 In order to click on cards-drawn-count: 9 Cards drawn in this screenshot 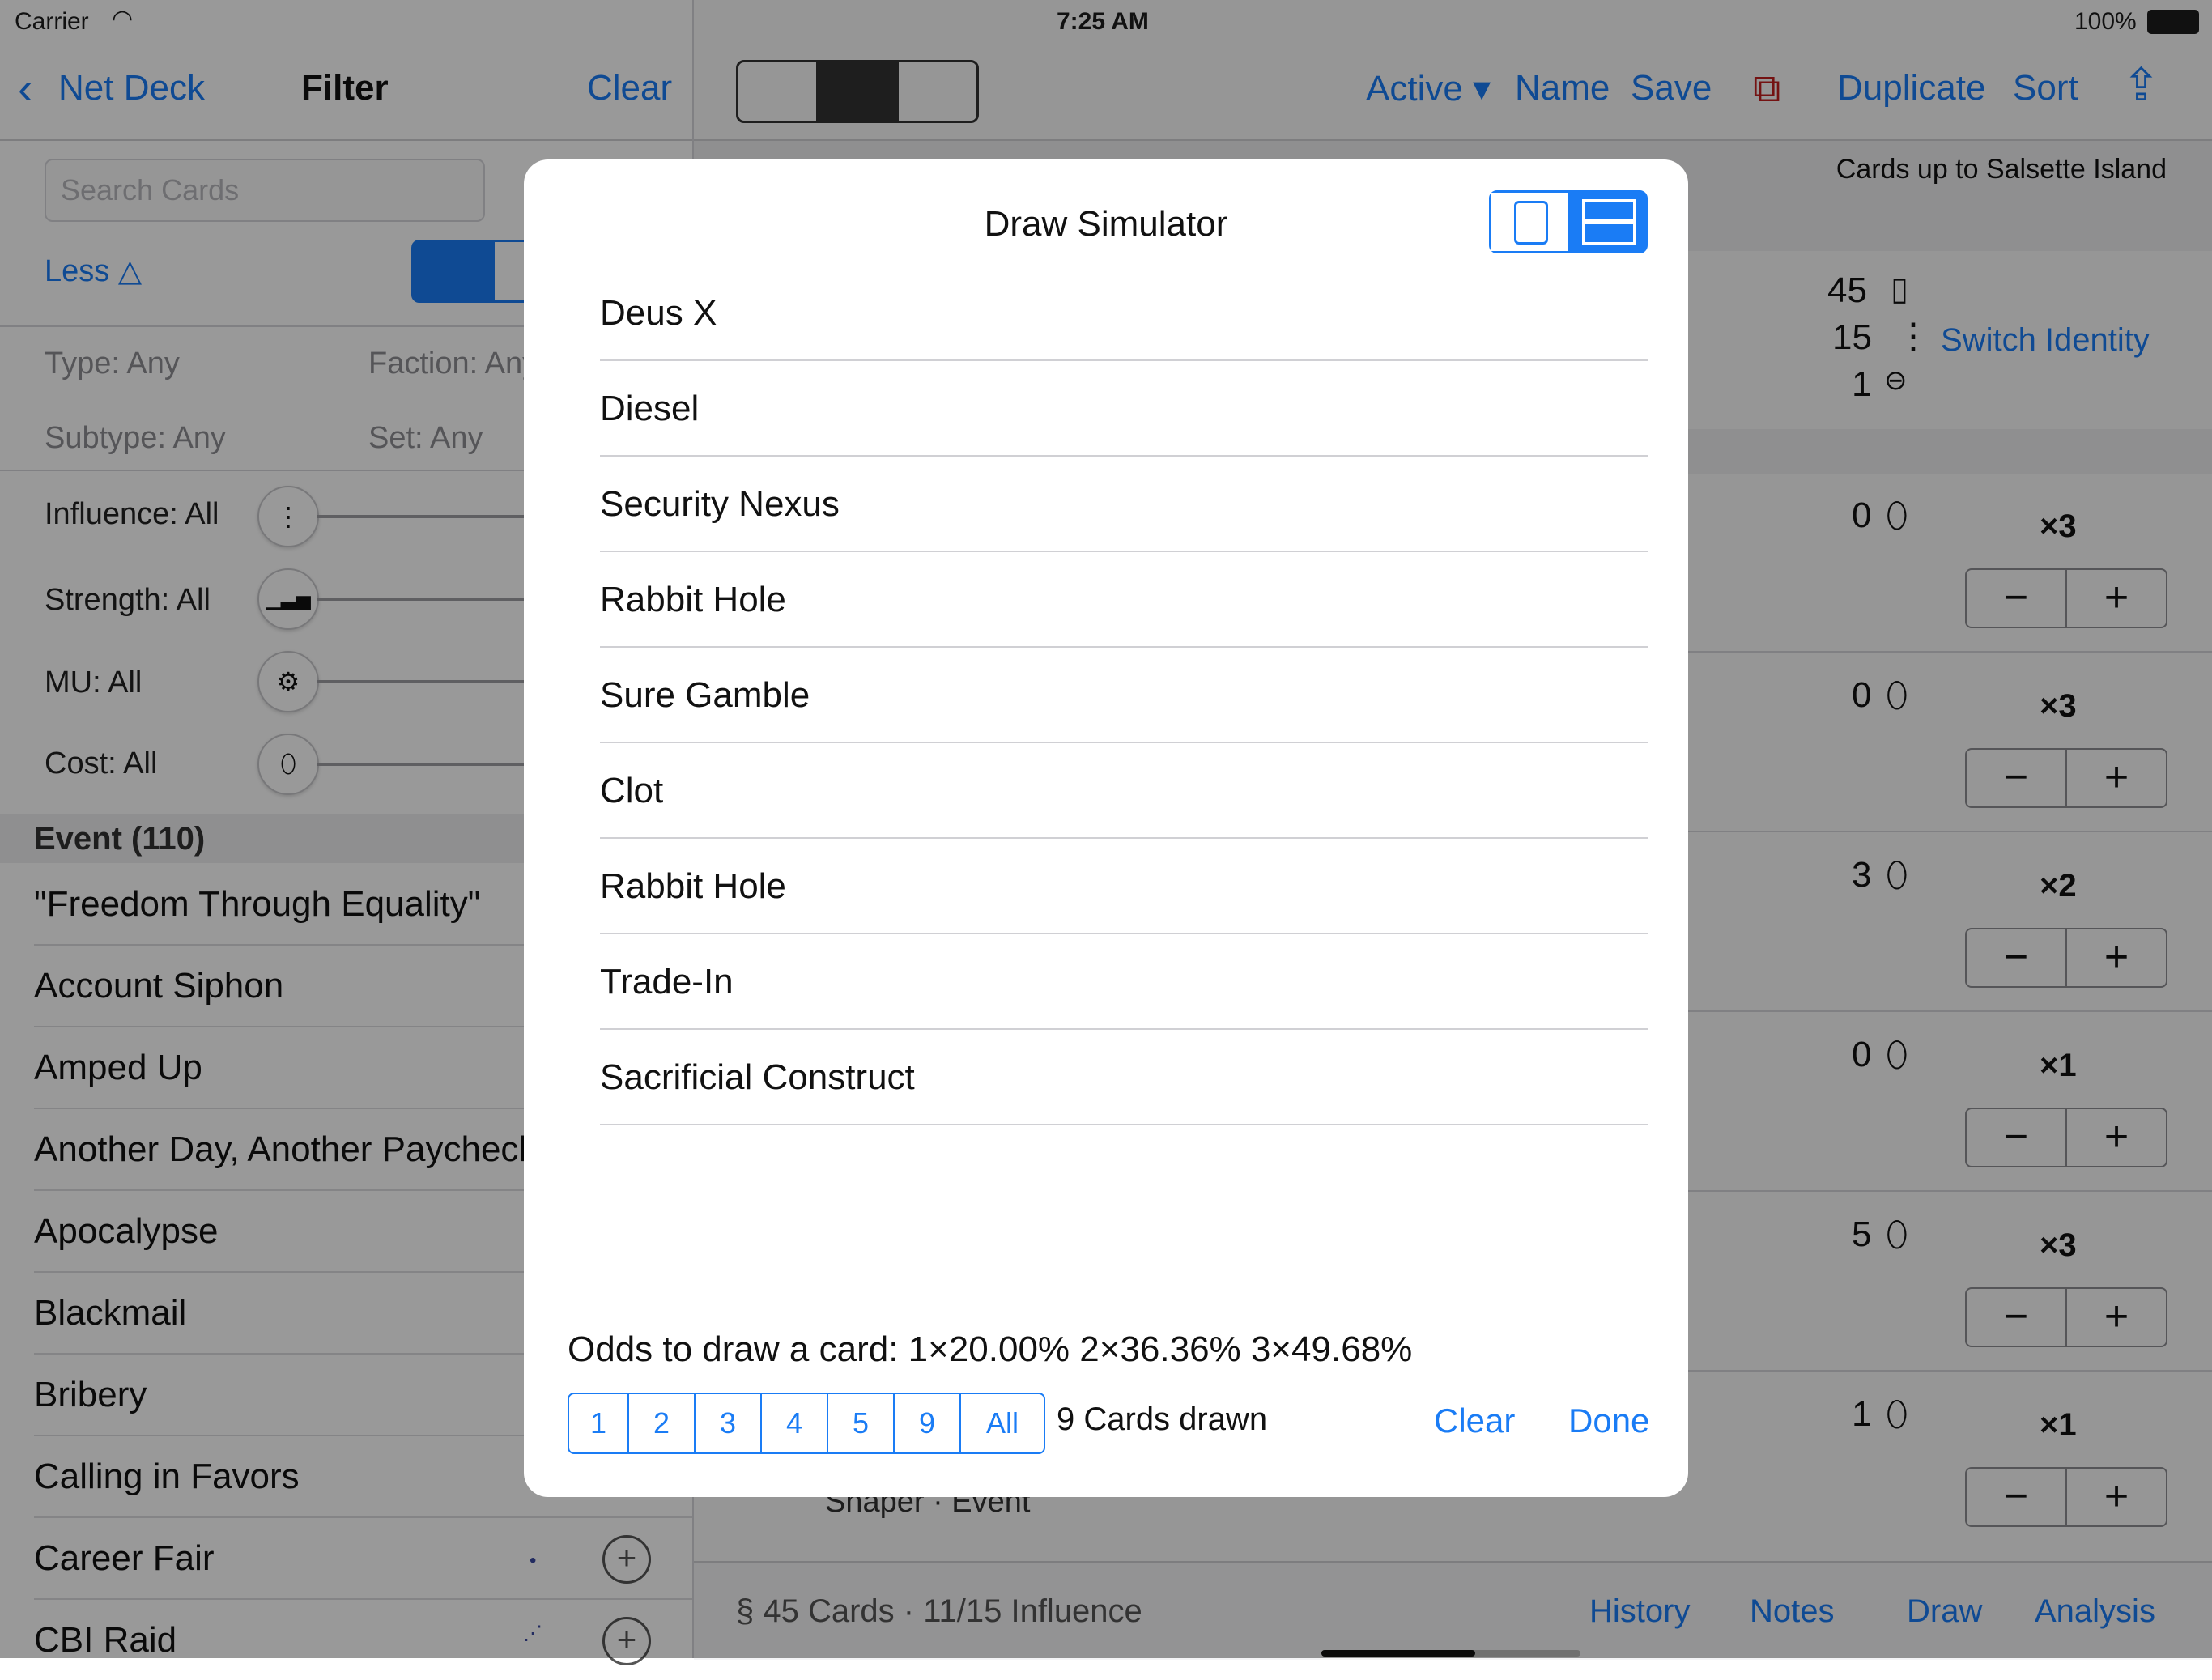, I will do `click(1162, 1419)`.